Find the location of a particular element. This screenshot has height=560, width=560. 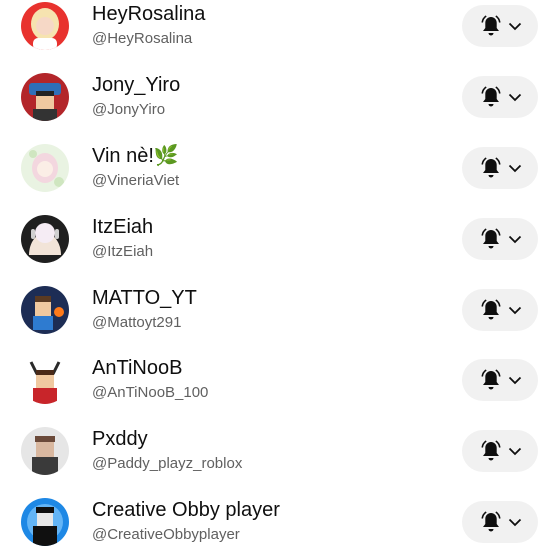

list-item: Pxddy @Paddy_playz_roblox is located at coordinates (280, 448).